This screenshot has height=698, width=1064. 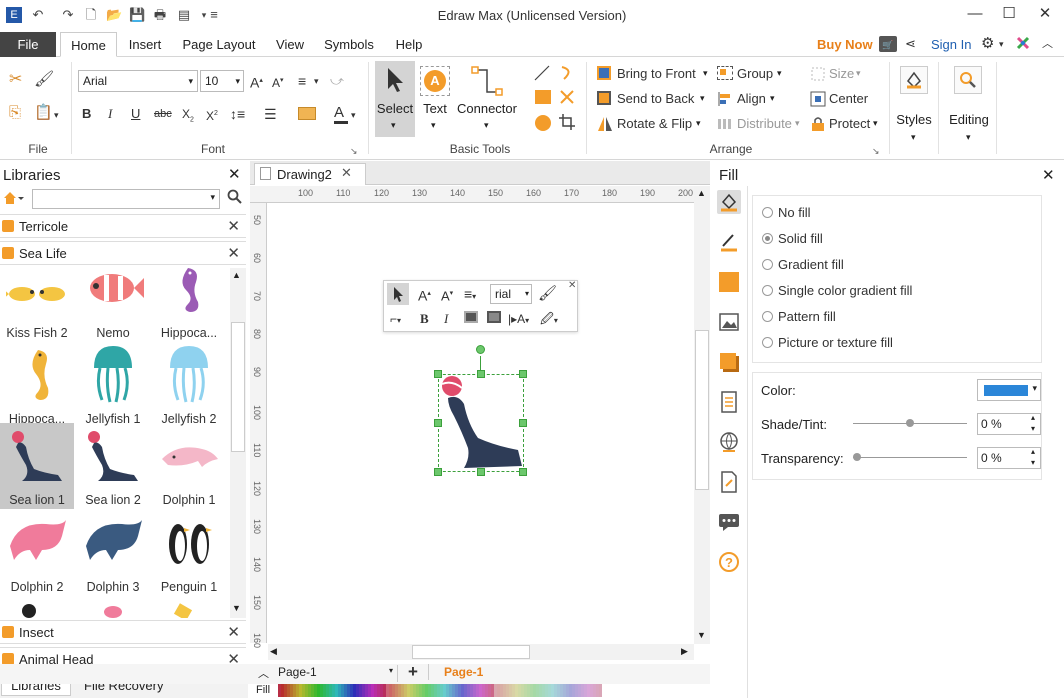 I want to click on group-dropdown-icon: ▾, so click(x=779, y=73).